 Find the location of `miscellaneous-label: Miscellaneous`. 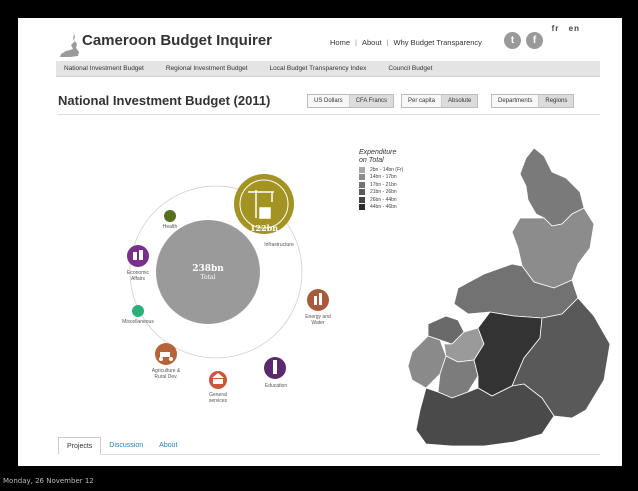

miscellaneous-label: Miscellaneous is located at coordinates (138, 322).